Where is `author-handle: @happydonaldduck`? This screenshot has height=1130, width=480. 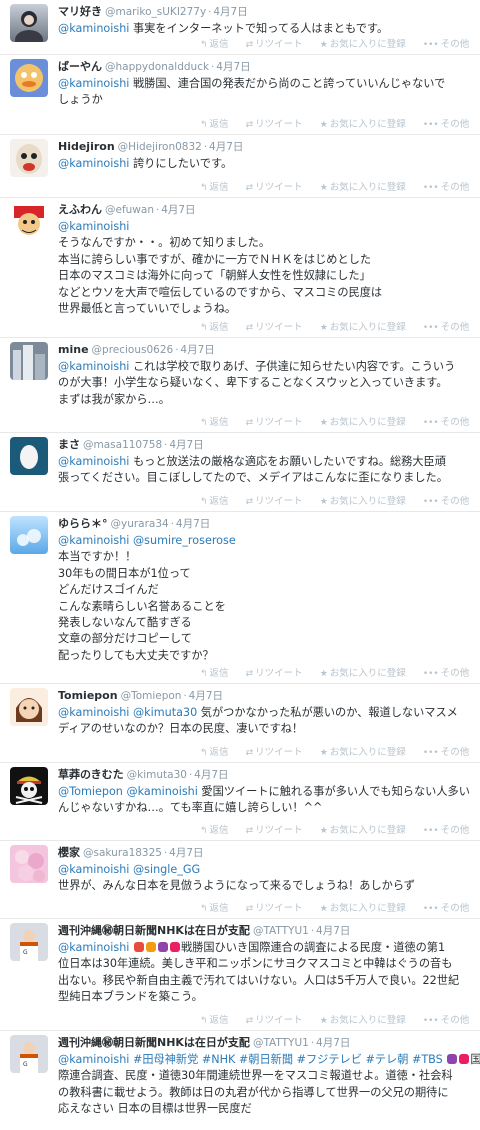
author-handle: @happydonaldduck is located at coordinates (157, 67).